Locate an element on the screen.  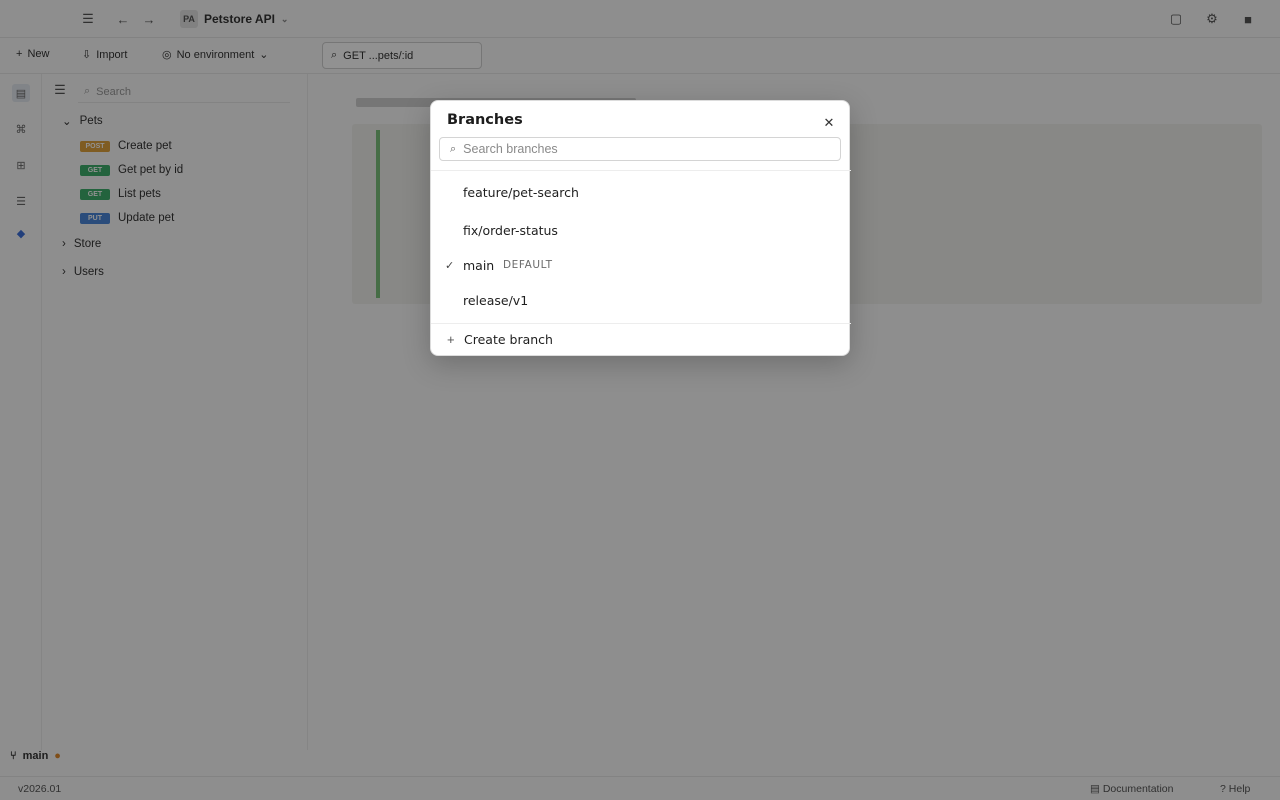
branch-name: release/v1 is located at coordinates (496, 300).